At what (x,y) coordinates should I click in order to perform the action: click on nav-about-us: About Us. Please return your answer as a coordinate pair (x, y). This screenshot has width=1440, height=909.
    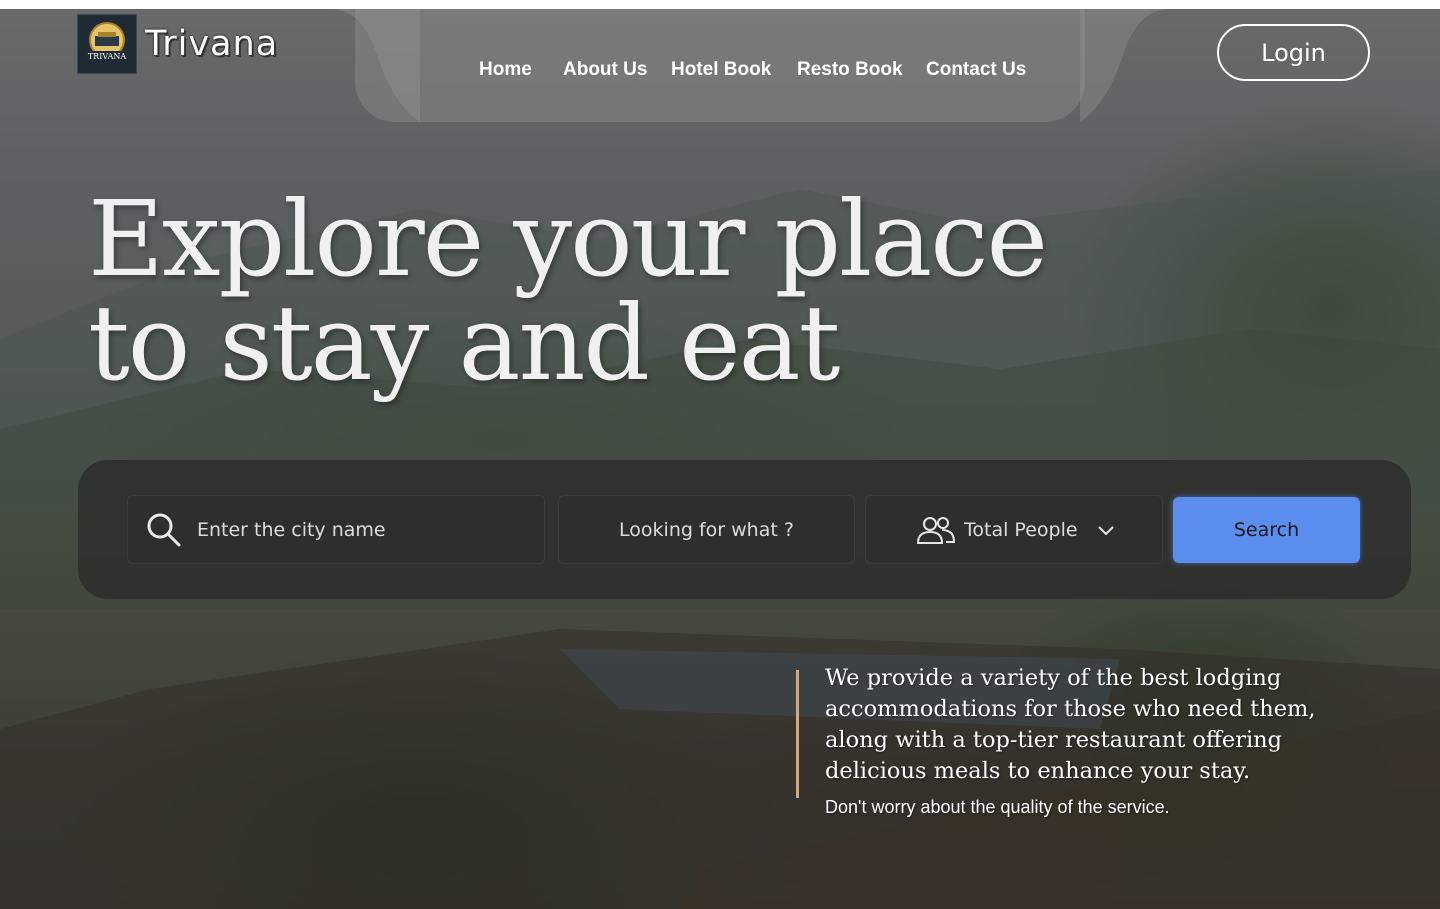
    Looking at the image, I should click on (605, 70).